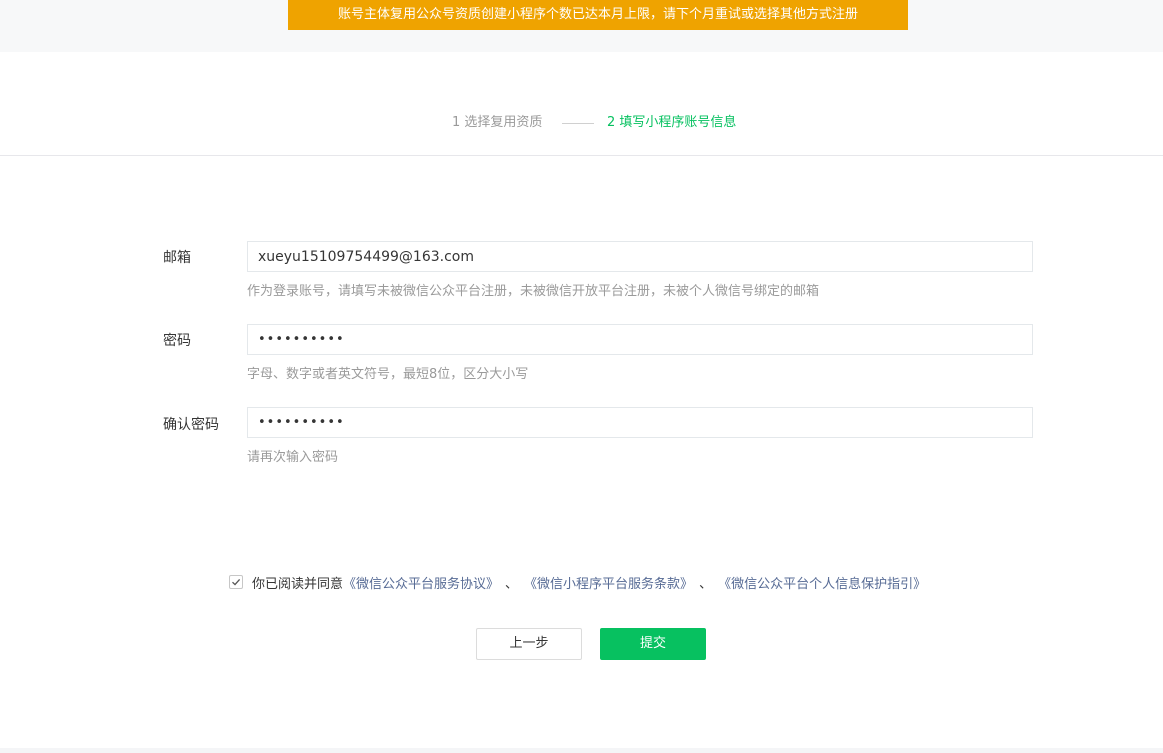  What do you see at coordinates (497, 122) in the screenshot?
I see `step-1-label: 1 选择复用资质` at bounding box center [497, 122].